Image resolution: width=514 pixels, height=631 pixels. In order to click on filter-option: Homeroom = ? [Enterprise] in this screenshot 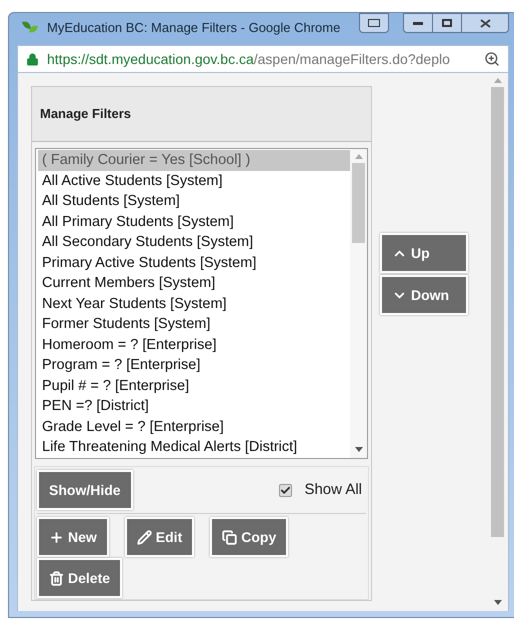, I will do `click(194, 344)`.